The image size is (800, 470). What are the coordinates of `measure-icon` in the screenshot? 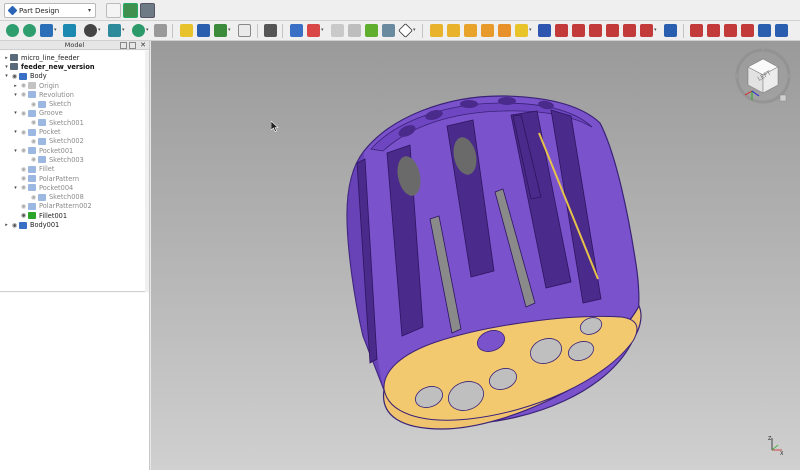 It's located at (138, 30).